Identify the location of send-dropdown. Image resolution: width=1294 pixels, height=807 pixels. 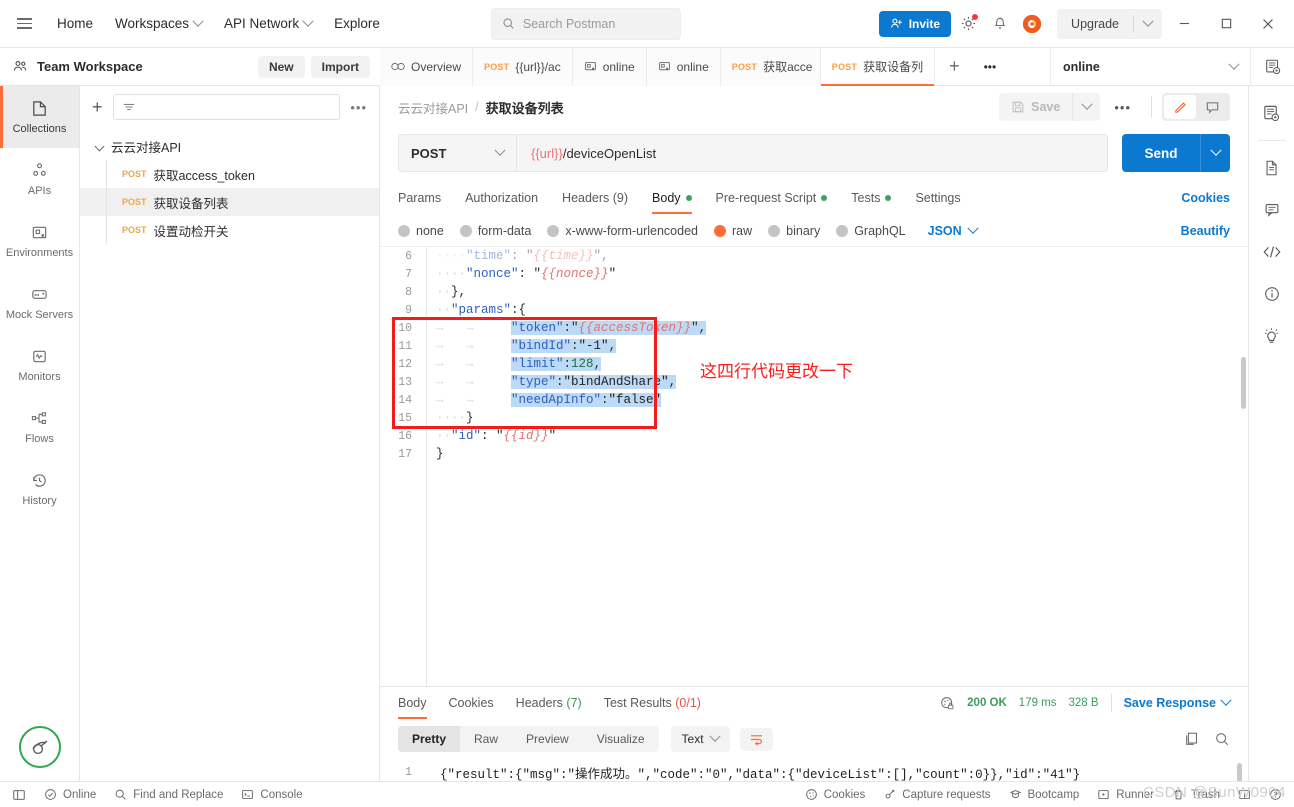
(1215, 153).